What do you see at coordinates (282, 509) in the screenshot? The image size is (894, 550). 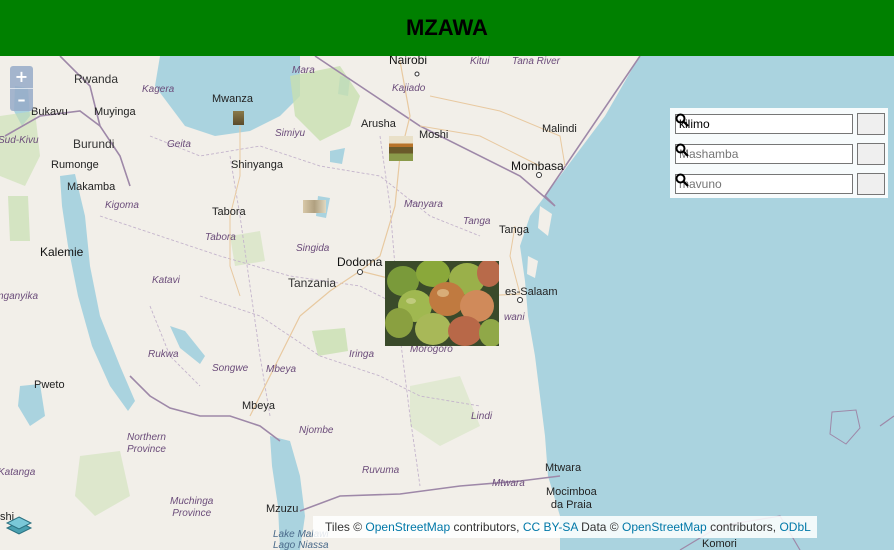 I see `city-label-mzuzu: Mzuzu` at bounding box center [282, 509].